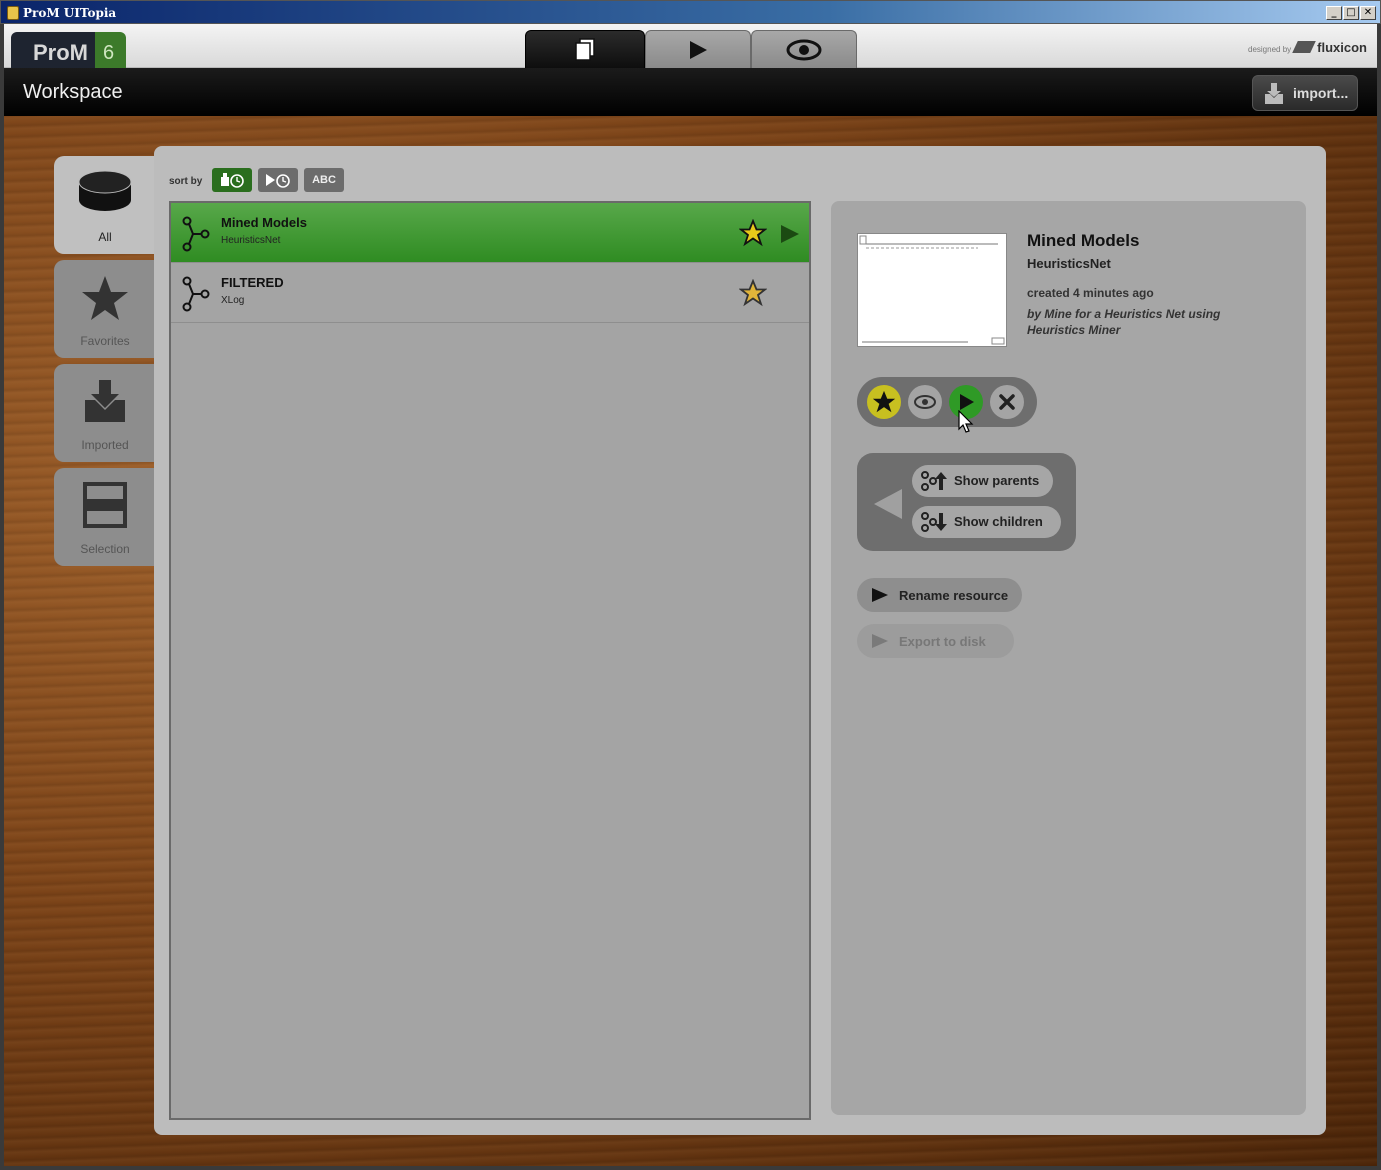 The image size is (1381, 1170). Describe the element at coordinates (997, 480) in the screenshot. I see `show-parents-label: Show parents` at that location.